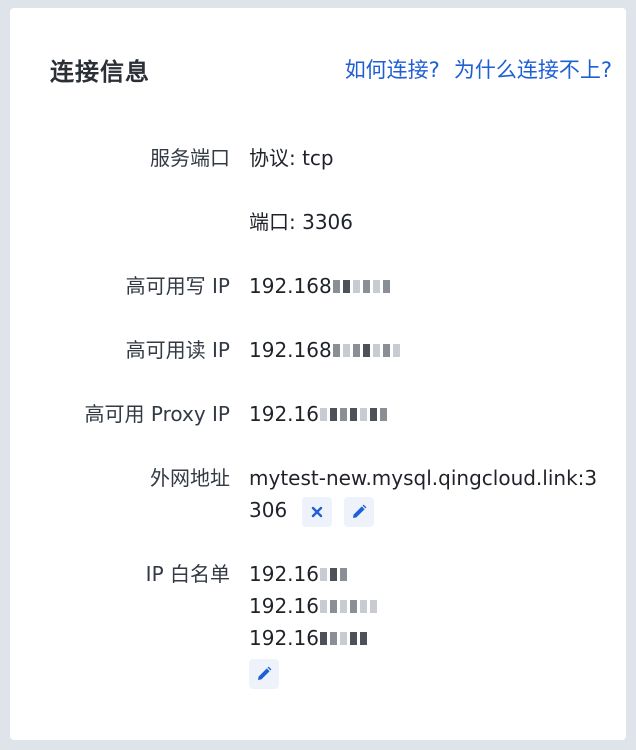 The image size is (636, 750). Describe the element at coordinates (533, 70) in the screenshot. I see `why-cant-connect-link: 为什么连接不上?` at that location.